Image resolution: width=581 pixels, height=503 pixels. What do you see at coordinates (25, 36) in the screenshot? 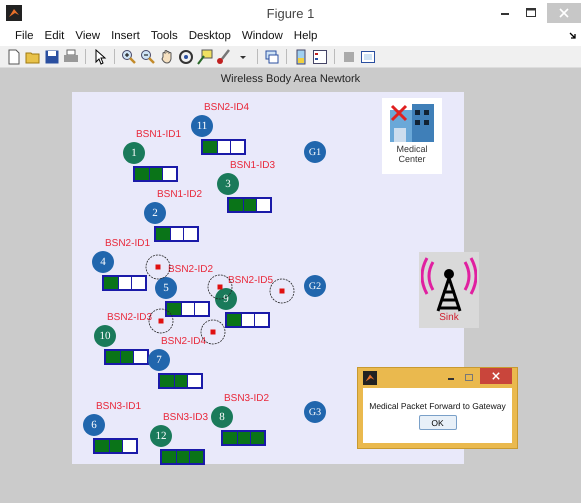
I see `menu-item: File` at bounding box center [25, 36].